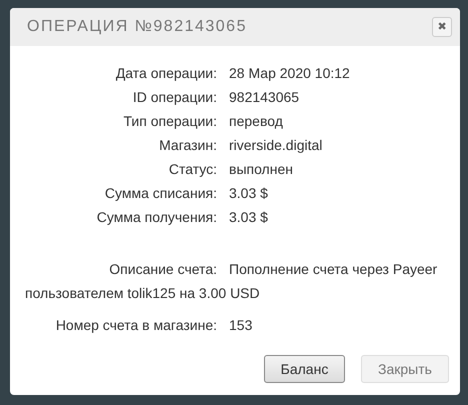 Image resolution: width=468 pixels, height=405 pixels. What do you see at coordinates (160, 193) in the screenshot?
I see `field-label: Сумма списания:` at bounding box center [160, 193].